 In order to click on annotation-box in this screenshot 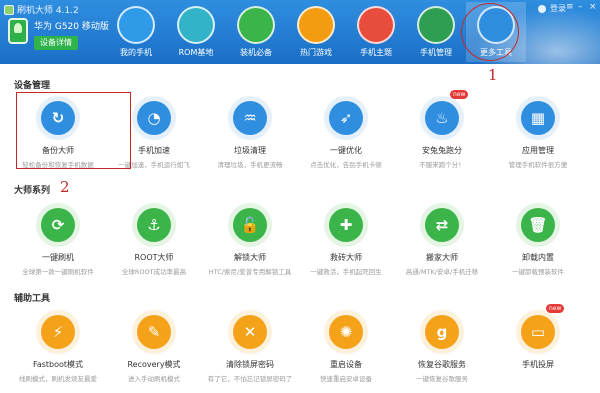, I will do `click(73, 130)`.